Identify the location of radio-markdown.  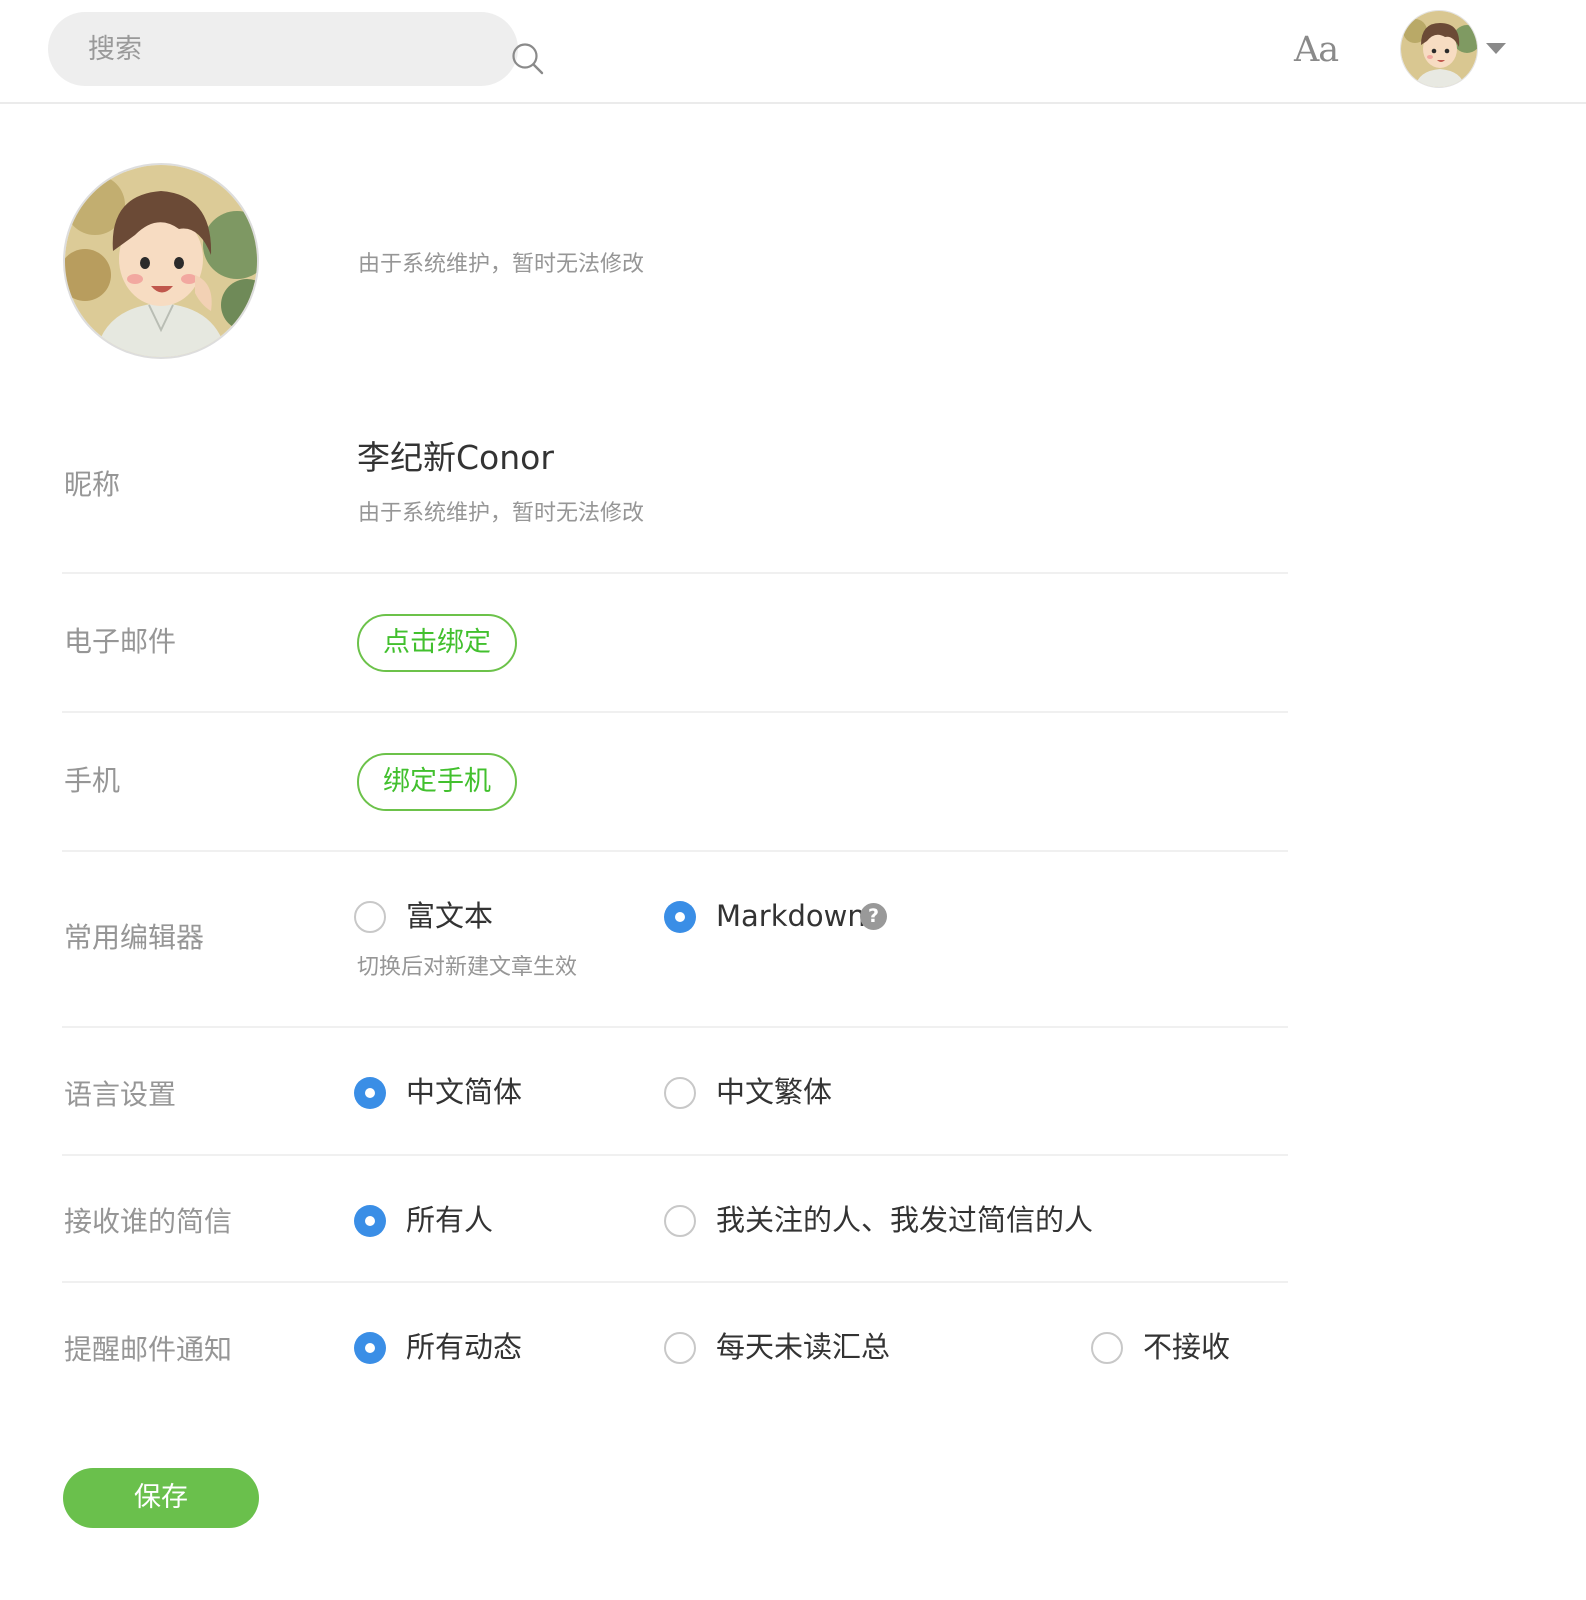
(680, 917).